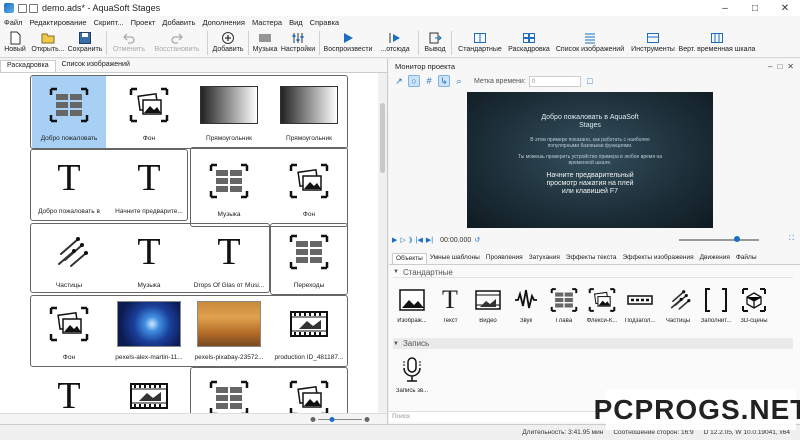 Image resolution: width=800 pixels, height=440 pixels. What do you see at coordinates (177, 43) in the screenshot?
I see `redo-button: Восстановить` at bounding box center [177, 43].